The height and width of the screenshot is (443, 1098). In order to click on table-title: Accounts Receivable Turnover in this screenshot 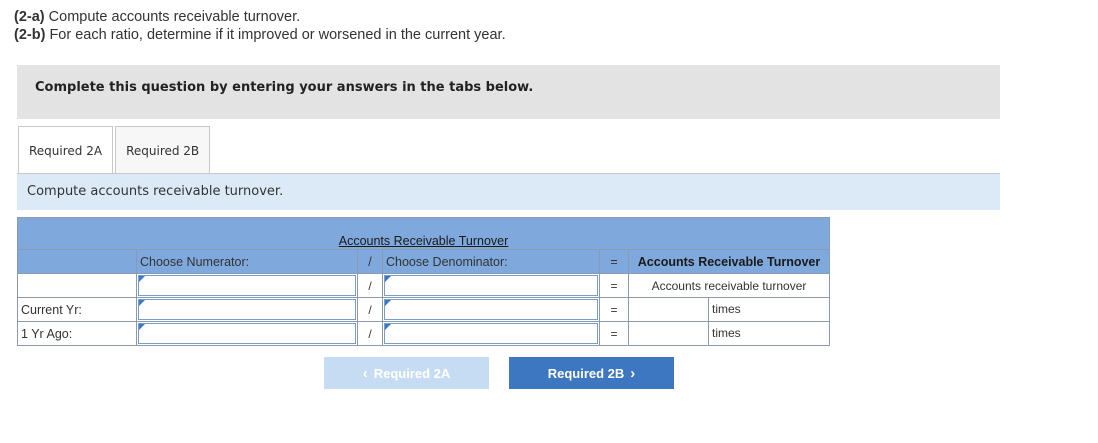, I will do `click(423, 233)`.